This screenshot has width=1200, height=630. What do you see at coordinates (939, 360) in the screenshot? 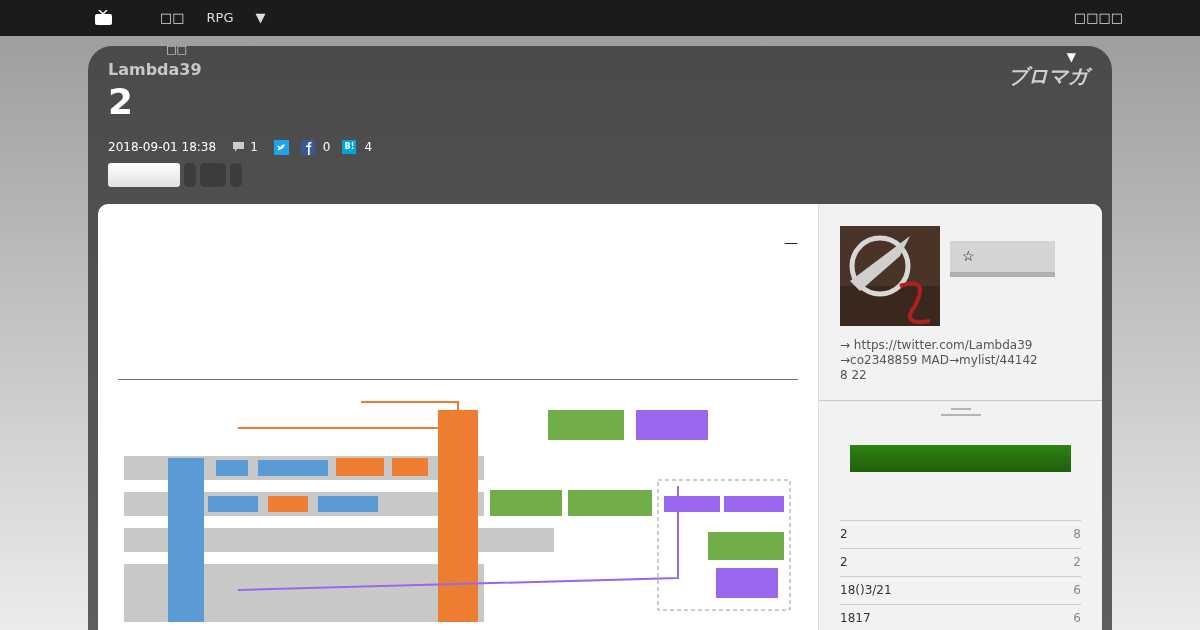
I see `profile-text: → https://twitter.com/Lambda39 →co2348859 MAD→mylist/441428 22` at bounding box center [939, 360].